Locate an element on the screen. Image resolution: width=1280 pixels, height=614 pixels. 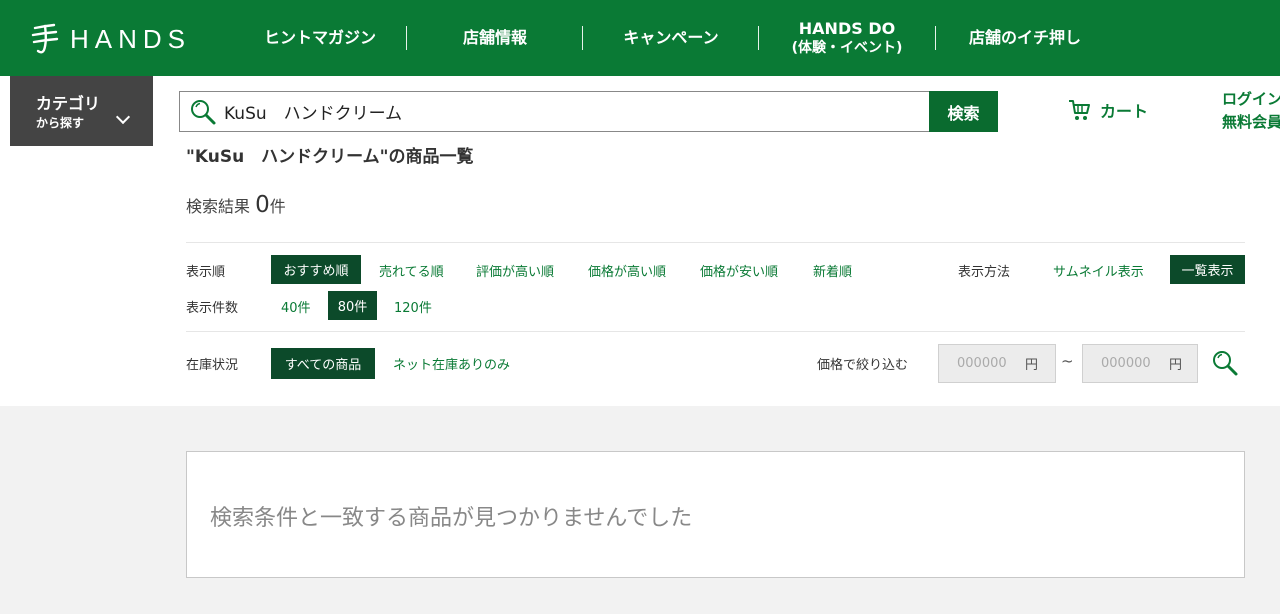
search-icon is located at coordinates (203, 111).